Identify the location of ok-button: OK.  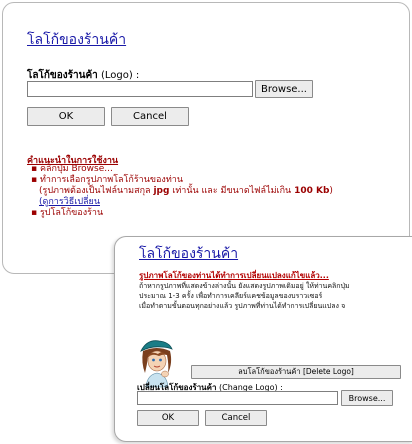
(66, 116).